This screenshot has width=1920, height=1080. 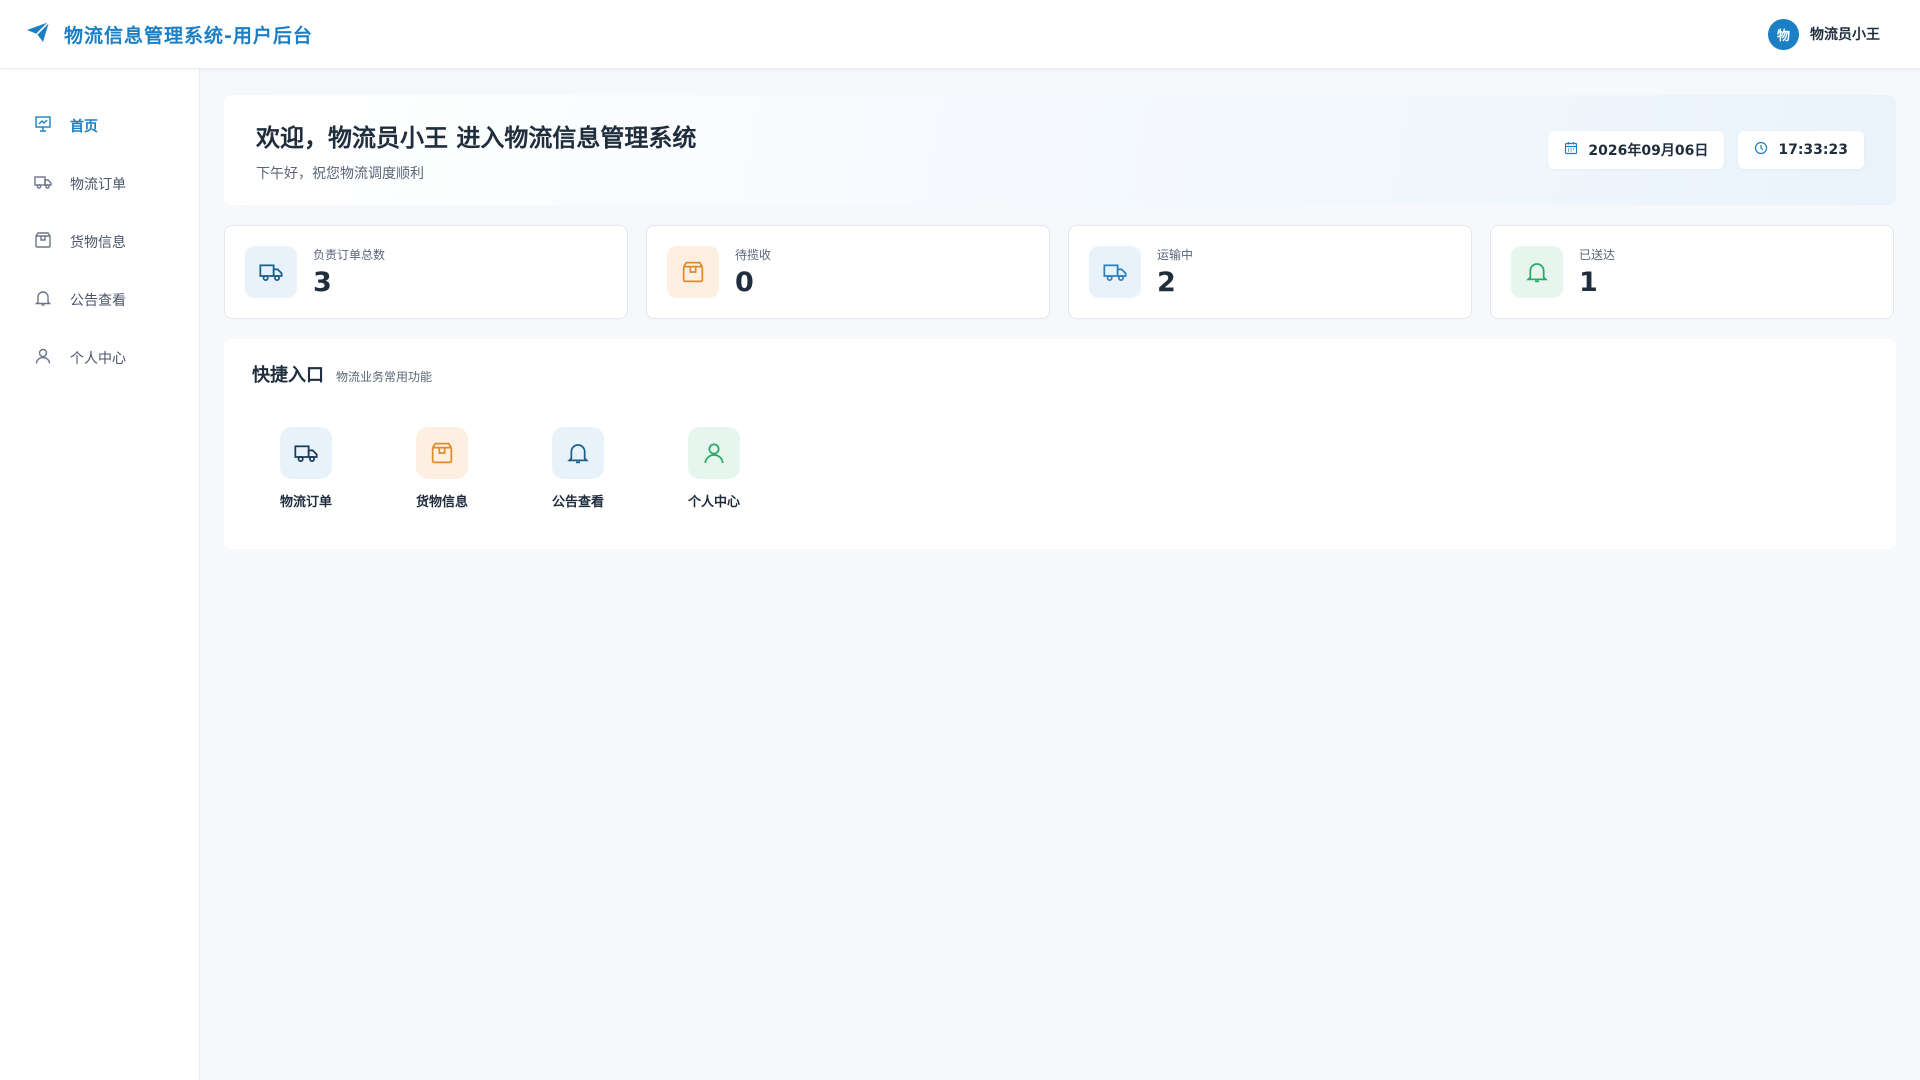 I want to click on time-chip: 17:33:23, so click(x=1801, y=150).